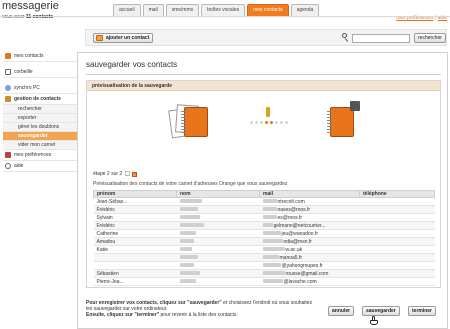 The image size is (450, 329). What do you see at coordinates (8, 72) in the screenshot?
I see `trash-icon` at bounding box center [8, 72].